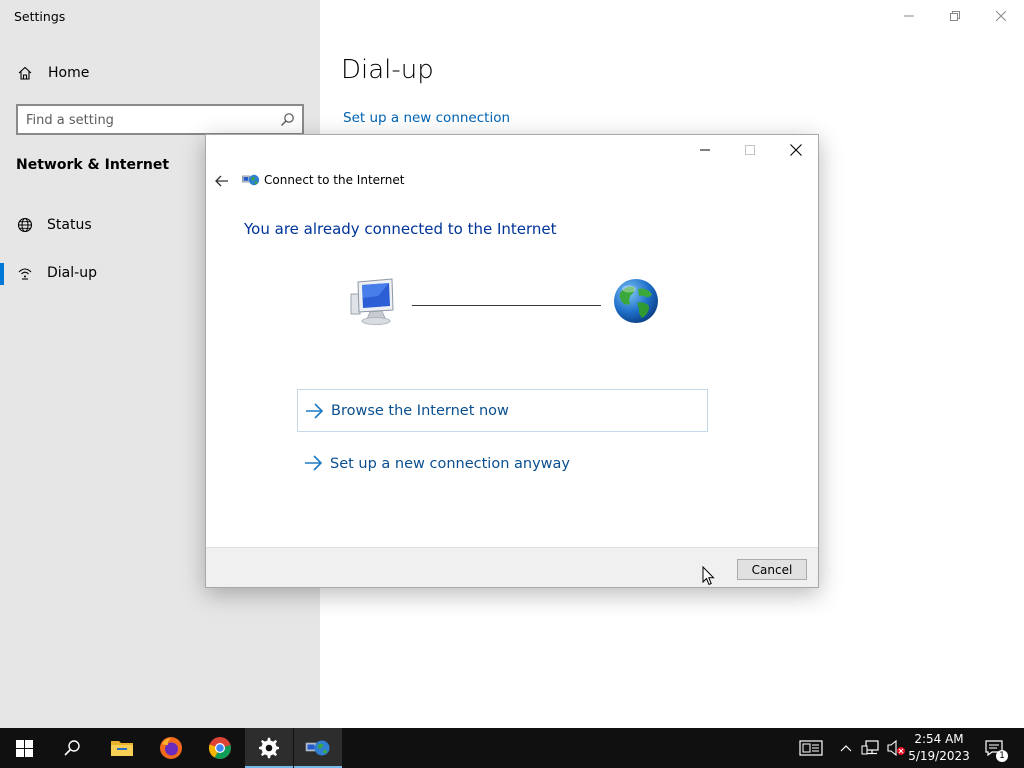  I want to click on news-widget-button, so click(811, 748).